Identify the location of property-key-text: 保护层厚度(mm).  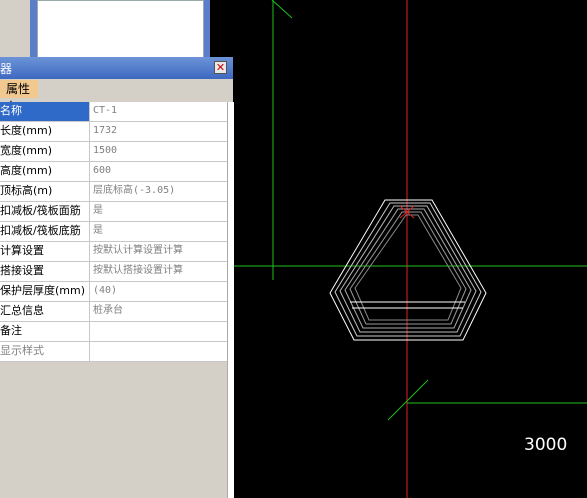
(43, 290).